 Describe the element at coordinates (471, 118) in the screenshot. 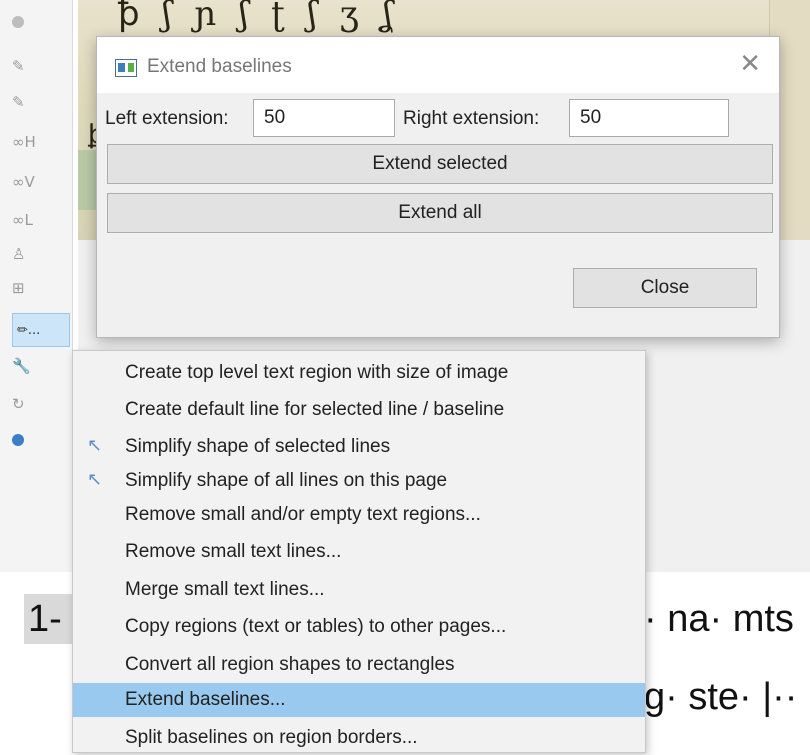

I see `right-extension-label: Right extension:` at that location.